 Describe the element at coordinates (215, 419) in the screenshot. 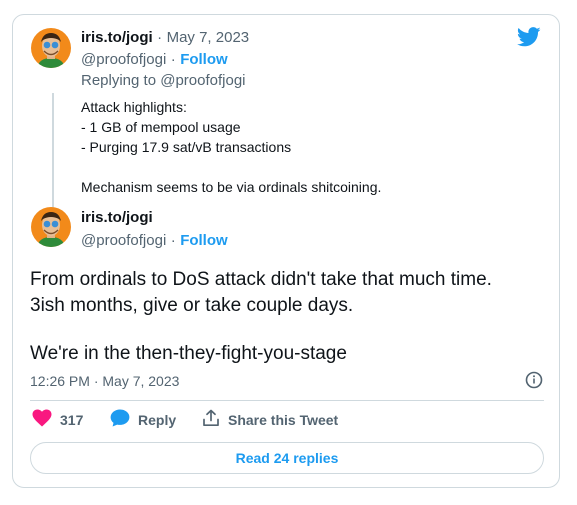

I see `share-icon` at that location.